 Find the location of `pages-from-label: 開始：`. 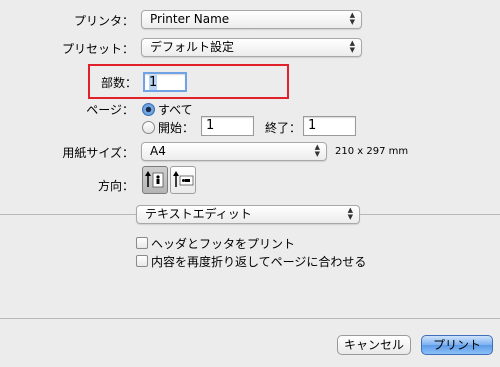

pages-from-label: 開始： is located at coordinates (176, 128).